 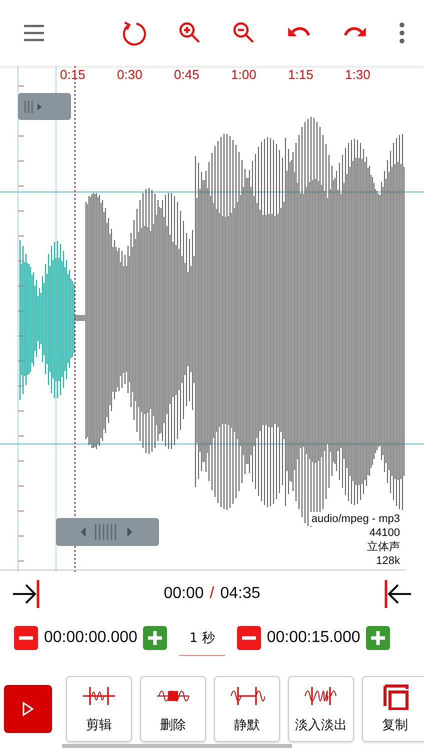 I want to click on zoom-out-icon, so click(x=244, y=33).